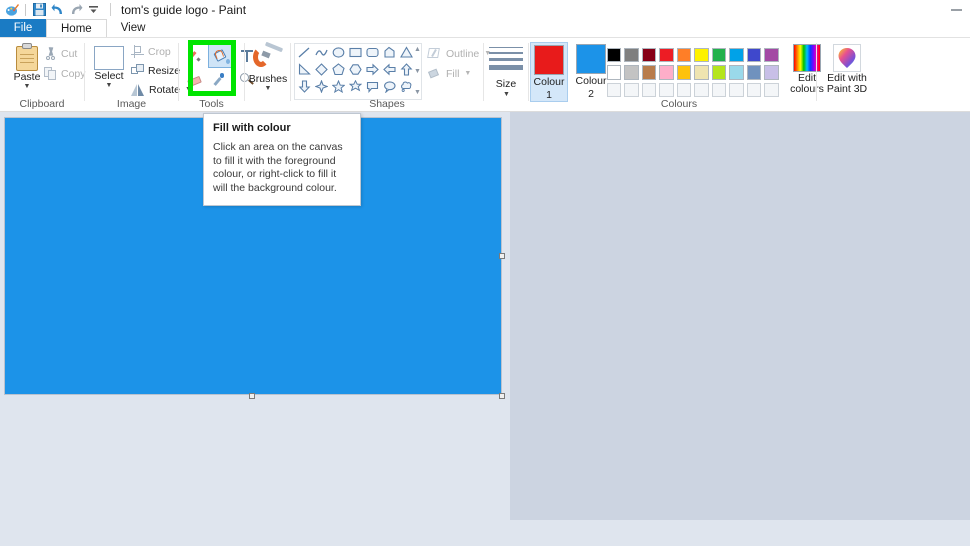 This screenshot has height=546, width=970. I want to click on save-icon, so click(39, 9).